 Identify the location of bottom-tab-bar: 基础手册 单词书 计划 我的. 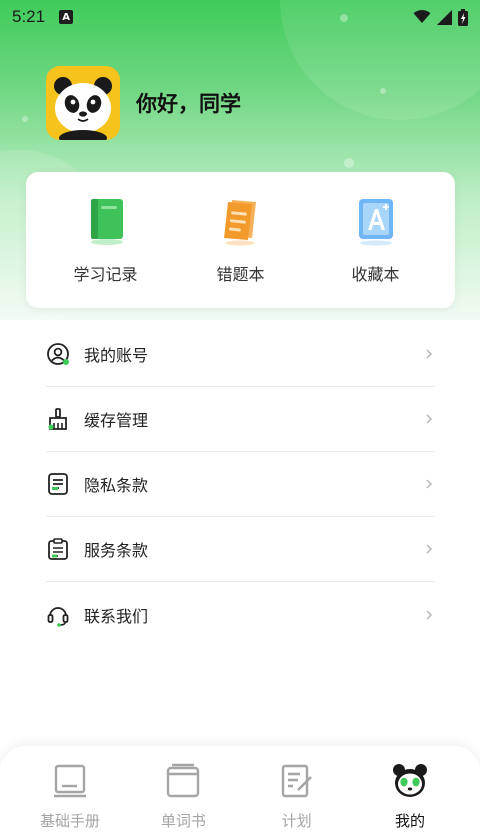
(240, 793).